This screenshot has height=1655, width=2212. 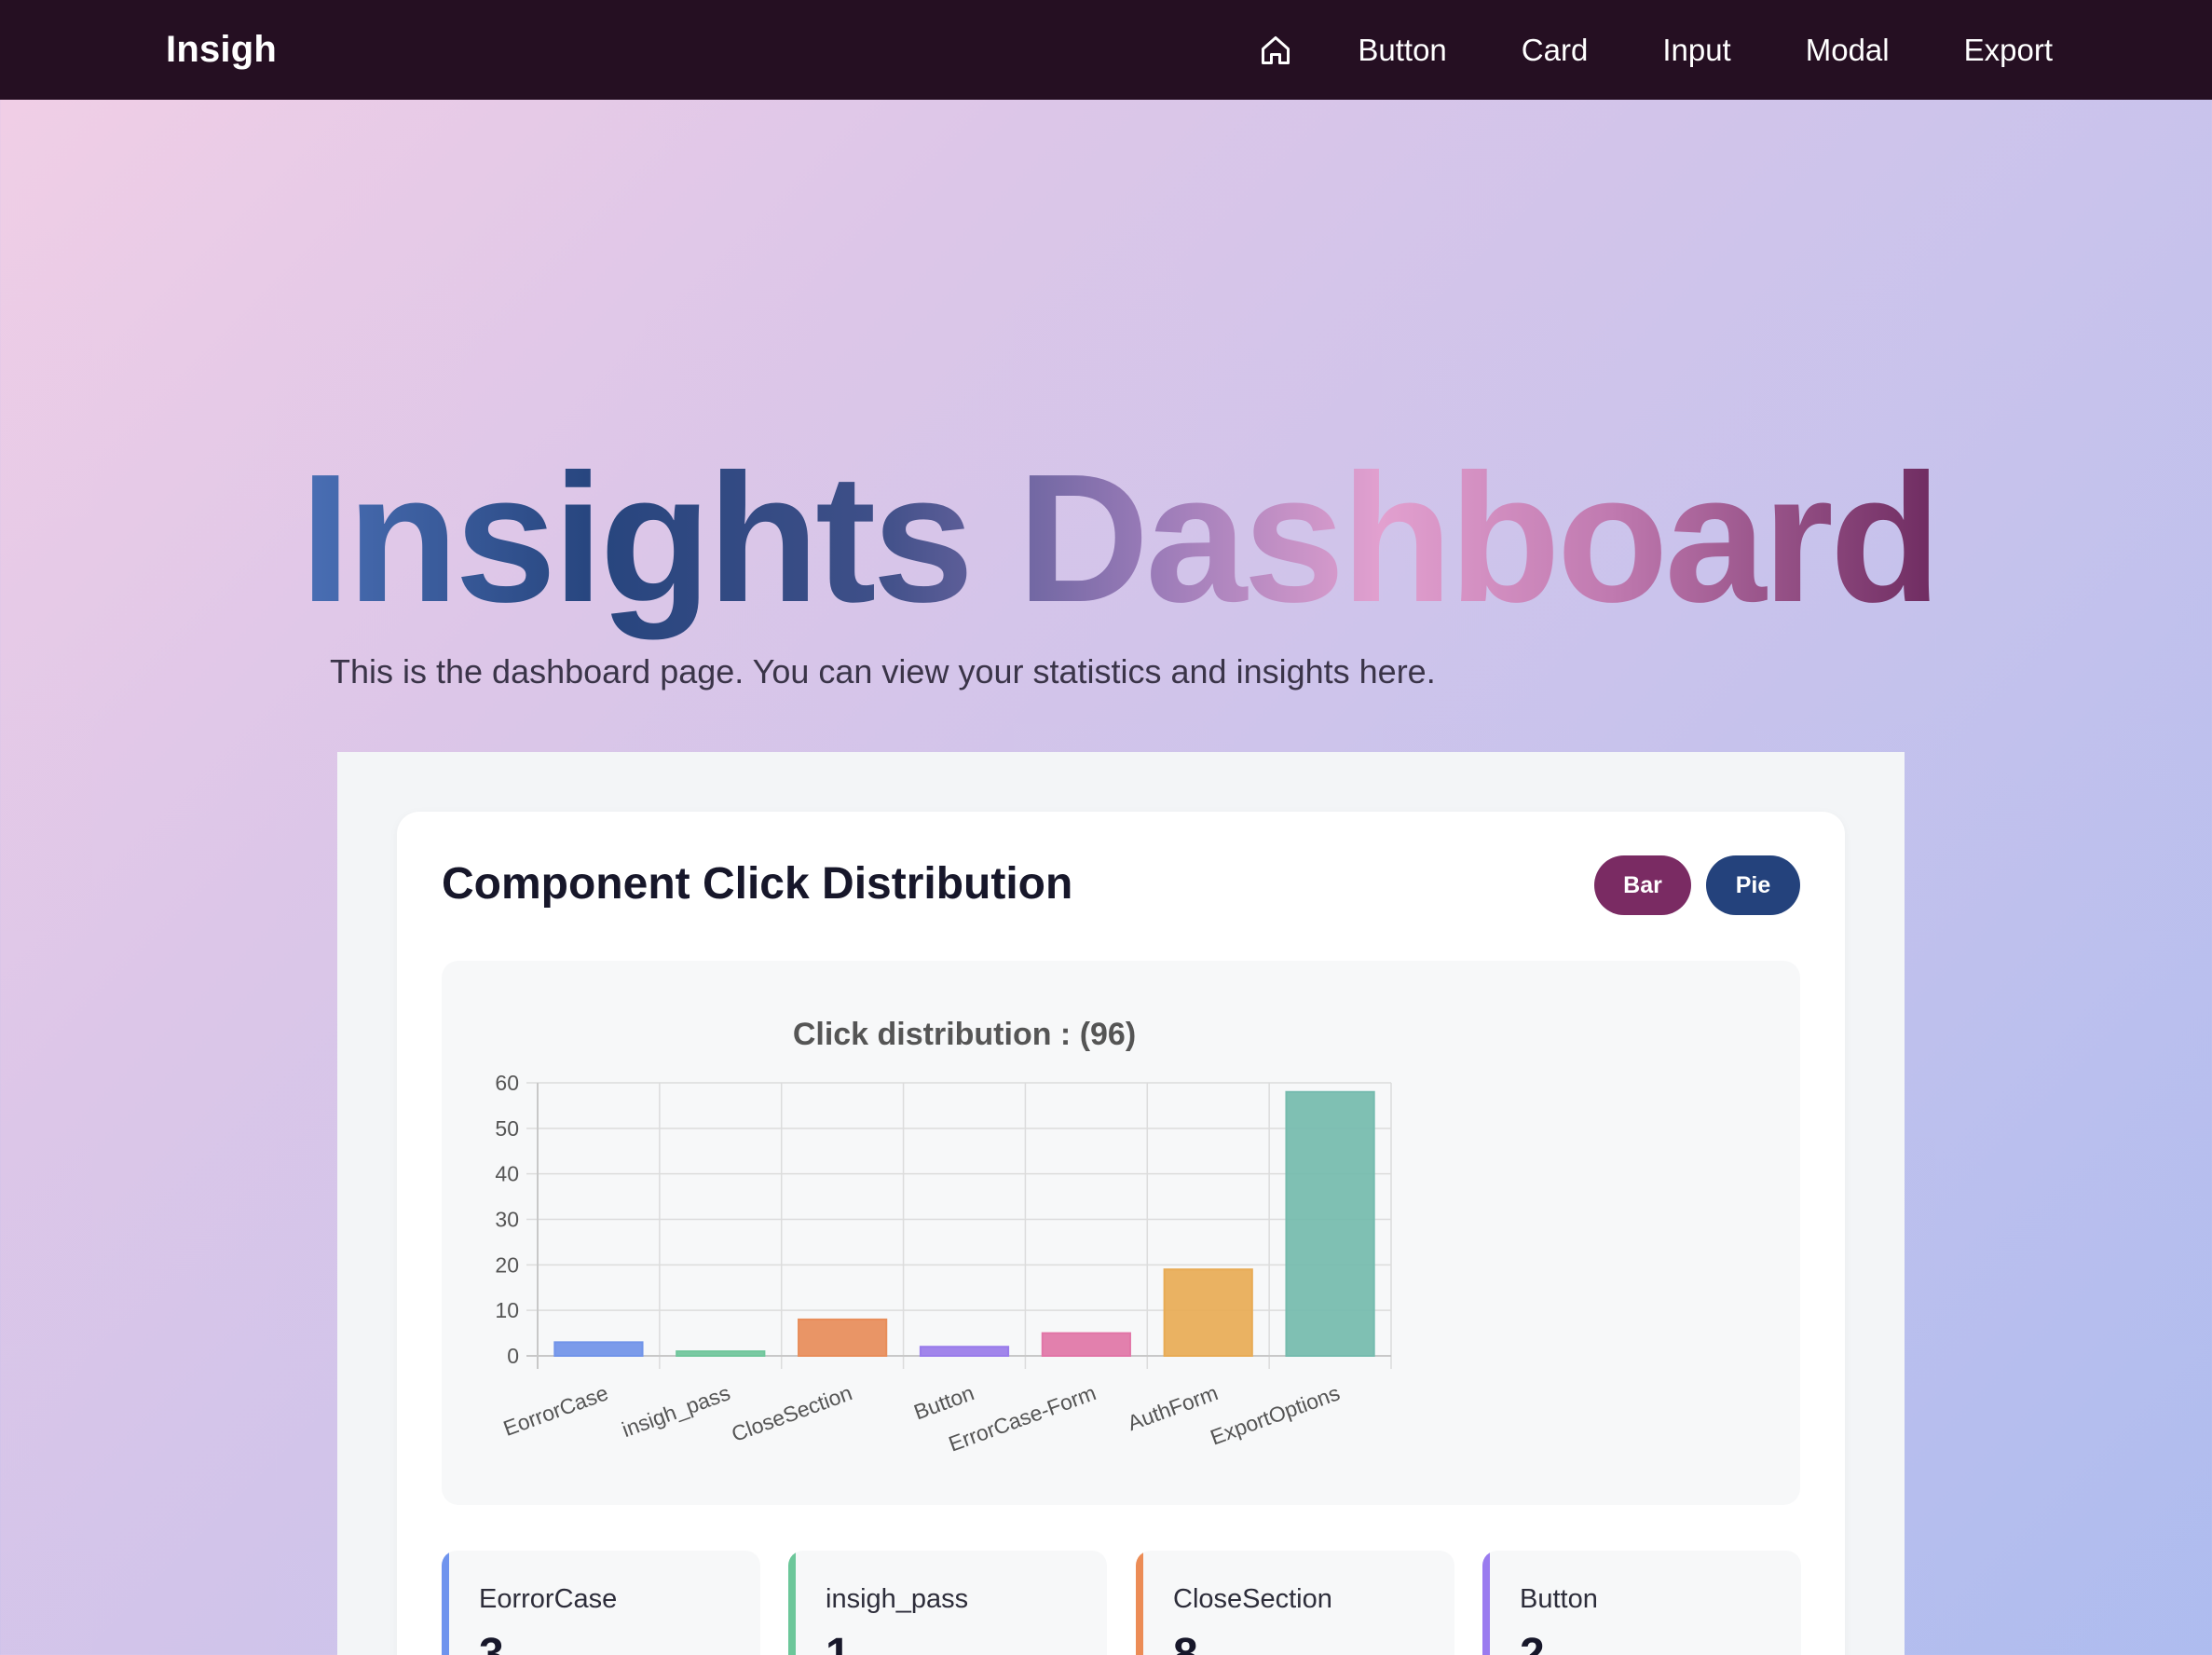 What do you see at coordinates (1655, 50) in the screenshot?
I see `nav-links: Button Card Input Modal Export` at bounding box center [1655, 50].